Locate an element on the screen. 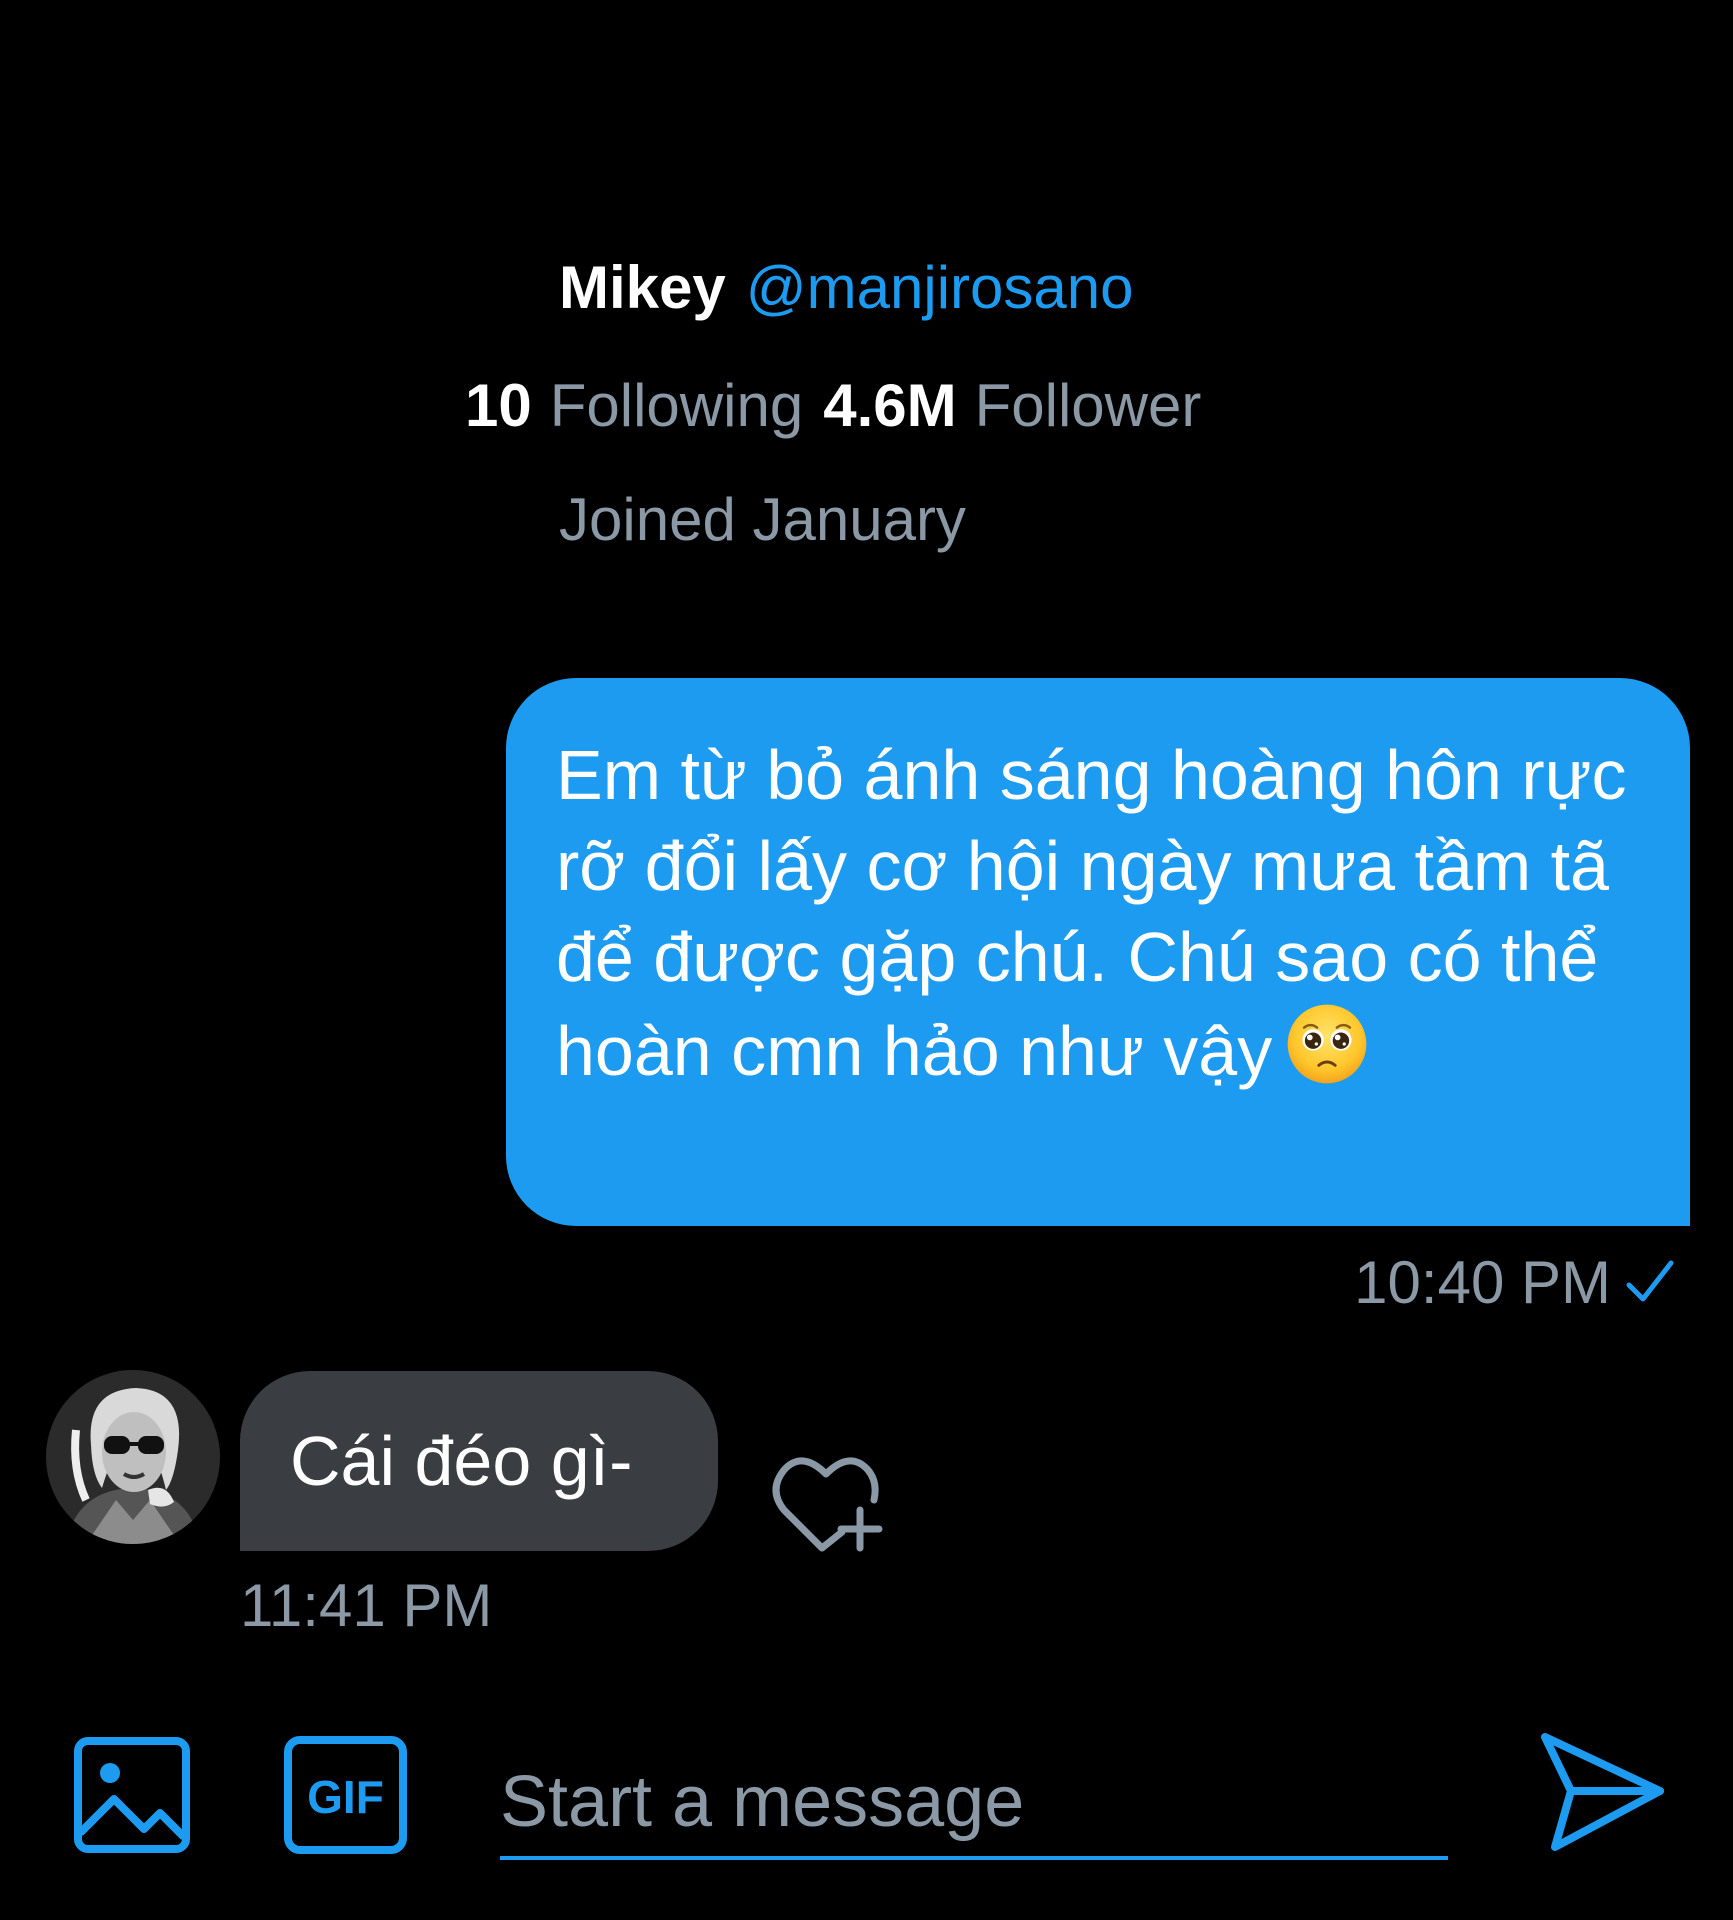  image-icon is located at coordinates (132, 1795).